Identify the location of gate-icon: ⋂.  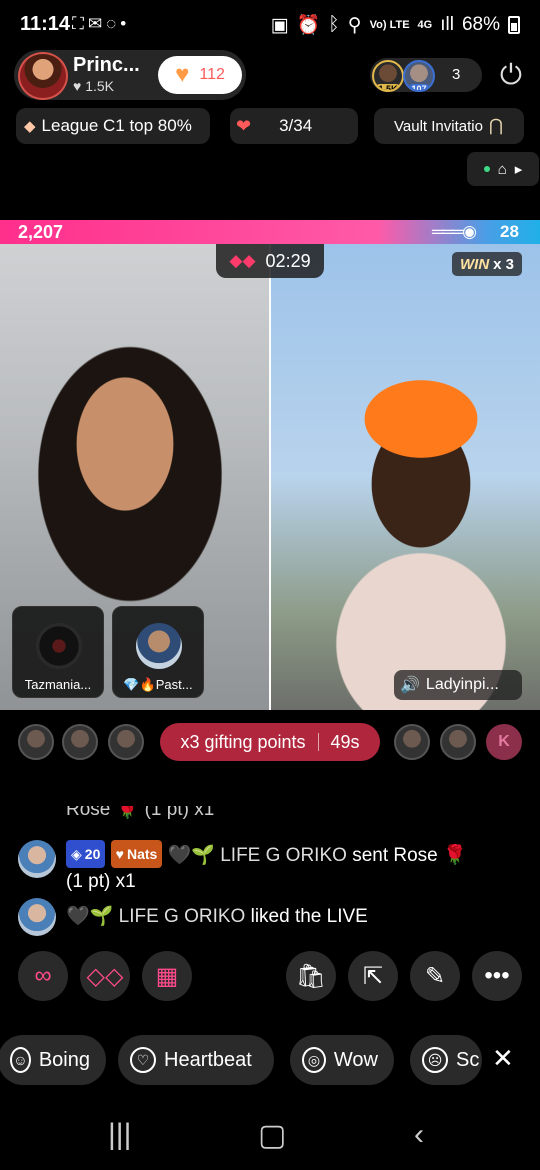
(495, 125).